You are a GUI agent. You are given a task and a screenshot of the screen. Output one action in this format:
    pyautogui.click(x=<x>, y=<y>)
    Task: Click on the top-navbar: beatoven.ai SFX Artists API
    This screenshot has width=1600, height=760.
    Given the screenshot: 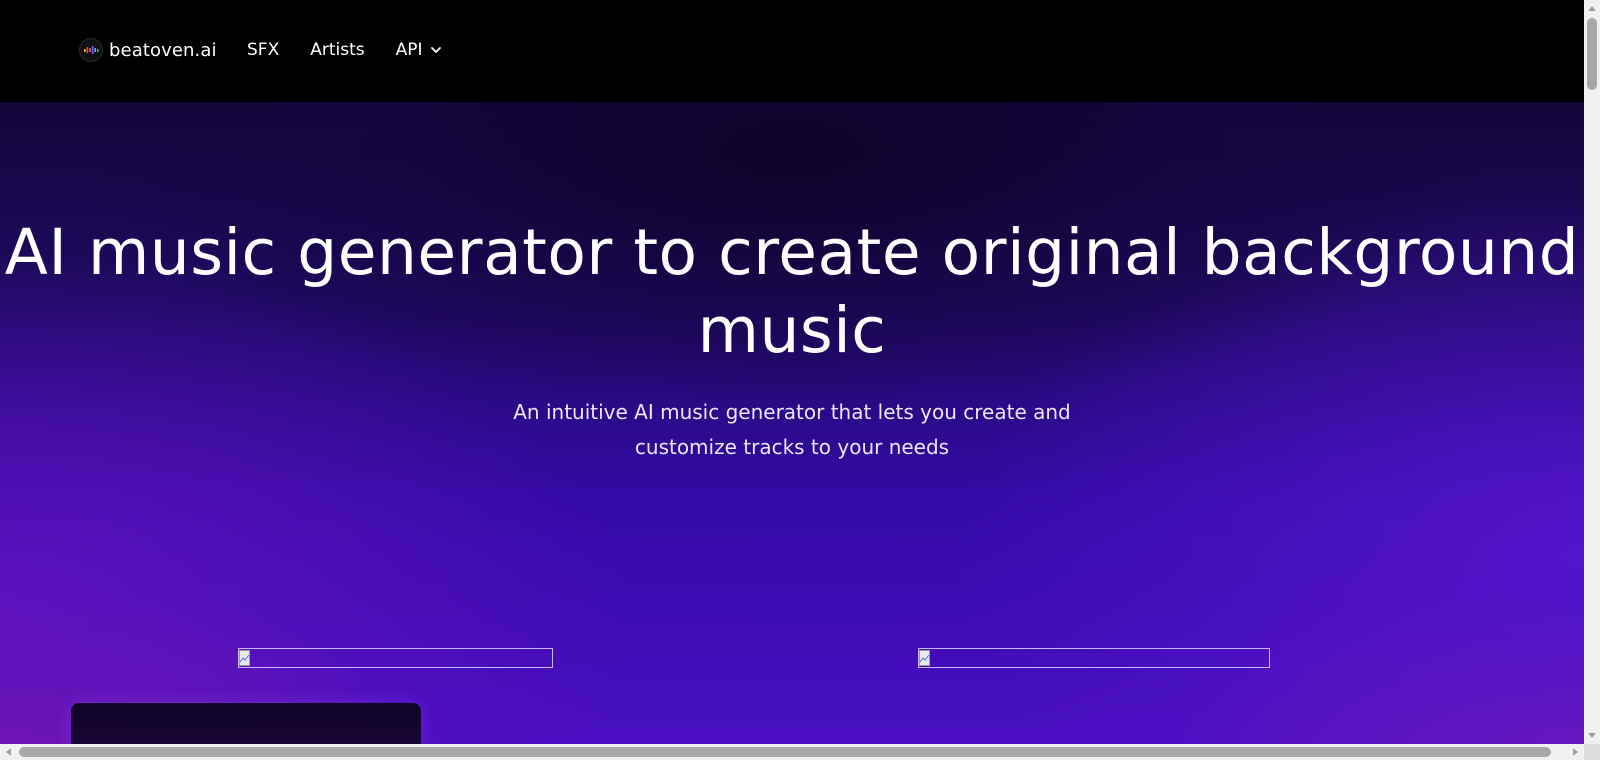 What is the action you would take?
    pyautogui.click(x=792, y=51)
    